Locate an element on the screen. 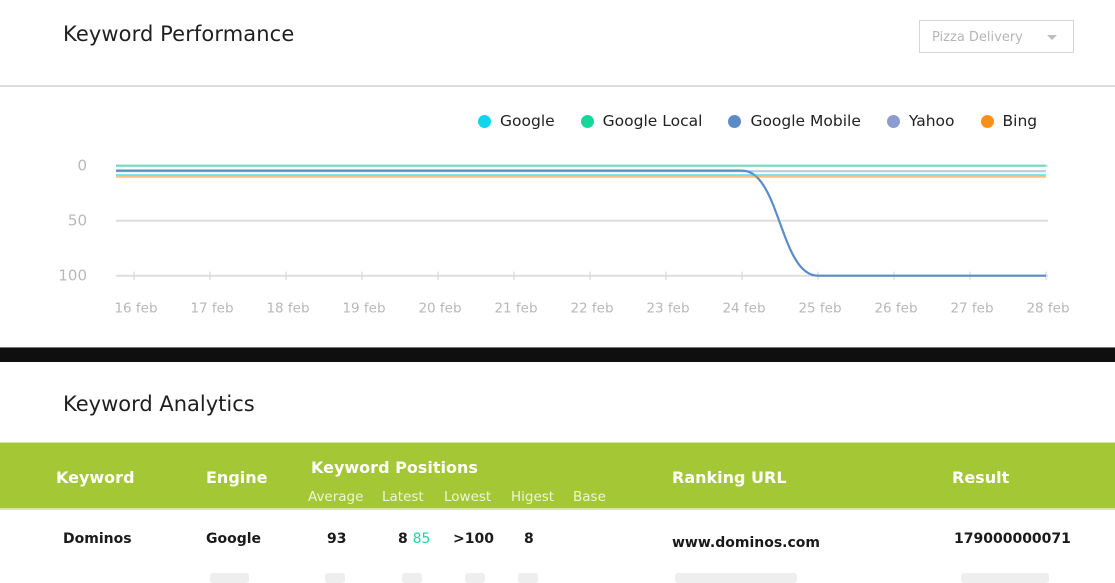  legend-item-google: Google is located at coordinates (516, 121).